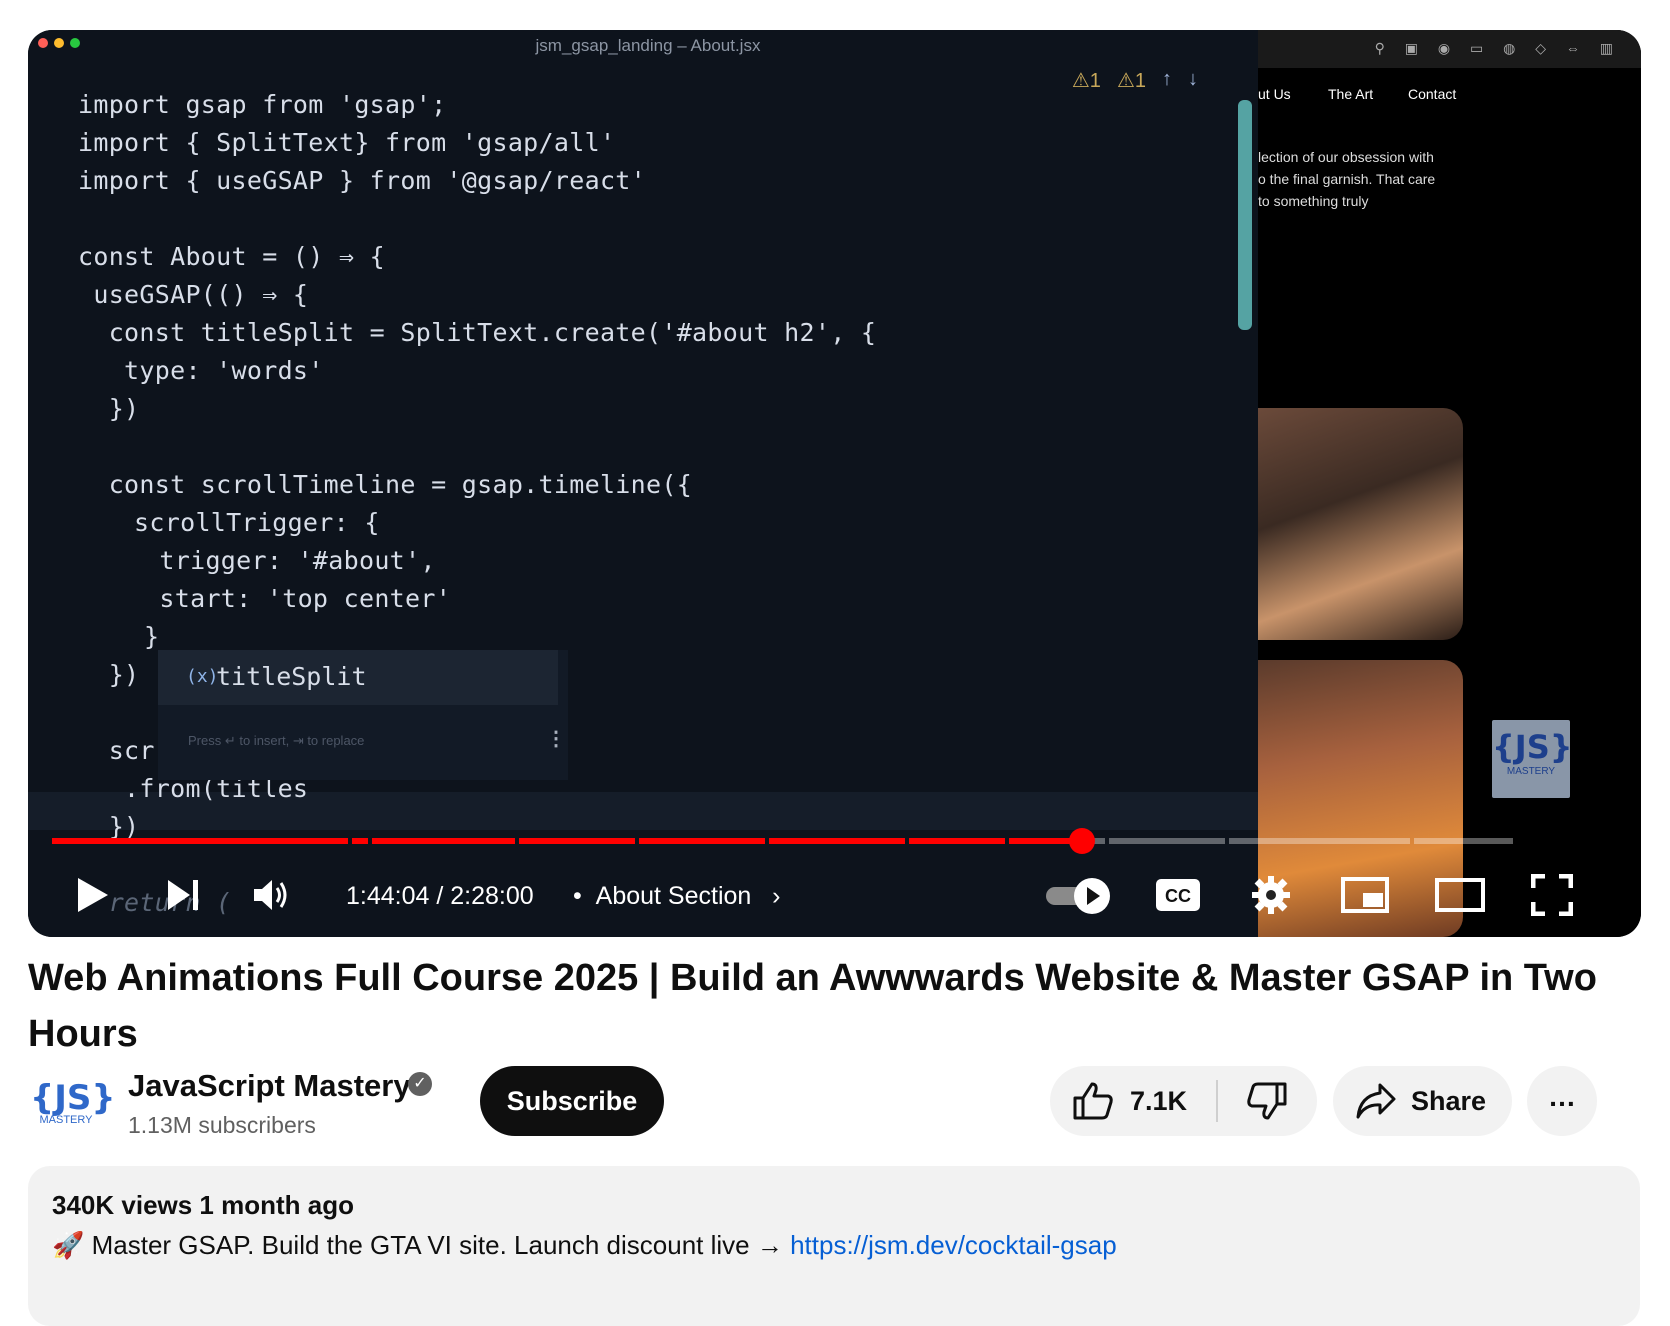 Image resolution: width=1670 pixels, height=1326 pixels. I want to click on autocomplete-hint: Press ↵ to insert, ⇥ to replace, so click(276, 740).